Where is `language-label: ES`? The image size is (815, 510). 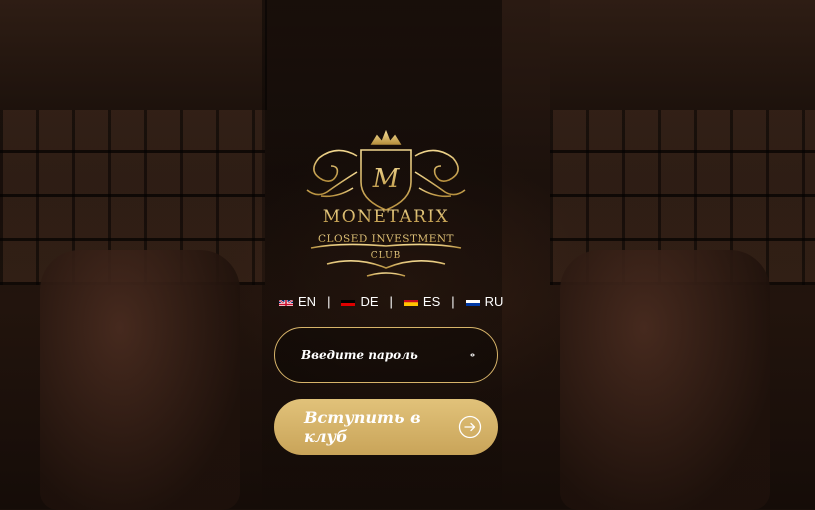
language-label: ES is located at coordinates (431, 301).